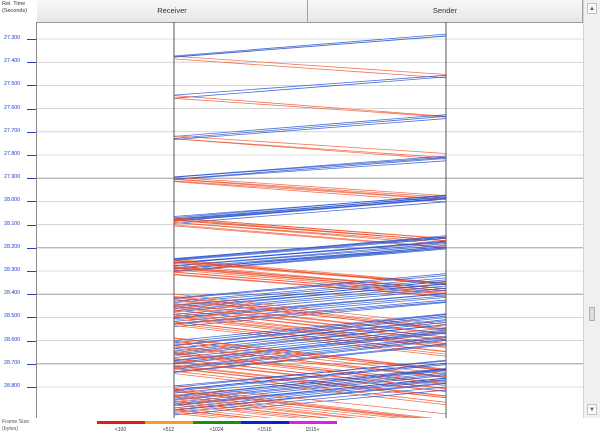 Image resolution: width=600 pixels, height=434 pixels. What do you see at coordinates (12, 61) in the screenshot?
I see `time-tick-label: 27.400` at bounding box center [12, 61].